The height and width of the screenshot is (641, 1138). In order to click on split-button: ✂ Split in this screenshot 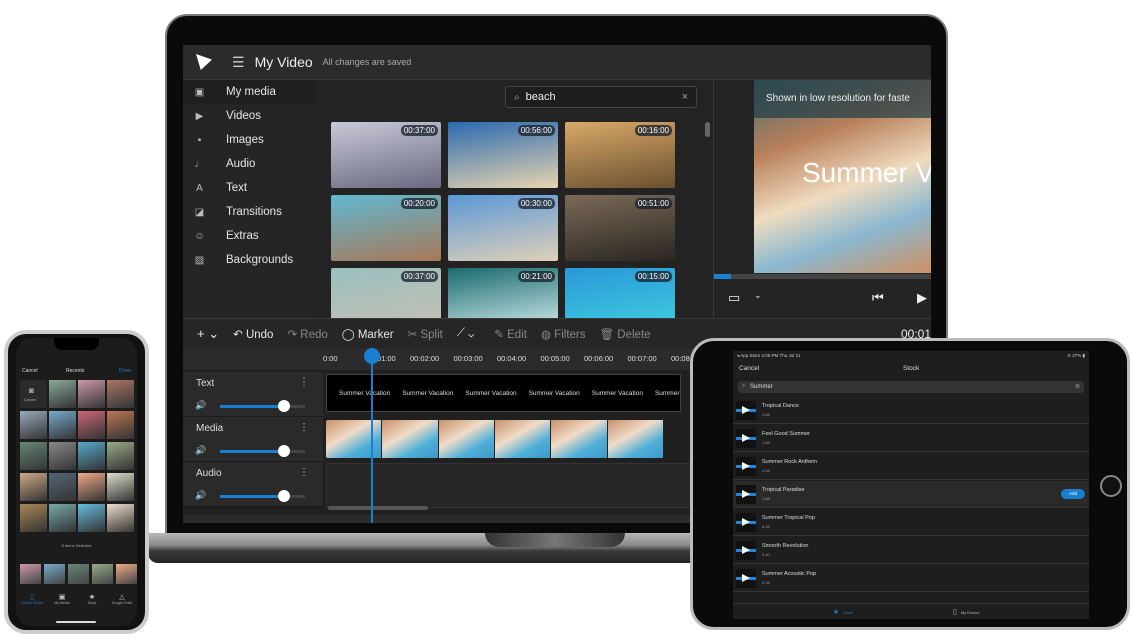, I will do `click(425, 334)`.